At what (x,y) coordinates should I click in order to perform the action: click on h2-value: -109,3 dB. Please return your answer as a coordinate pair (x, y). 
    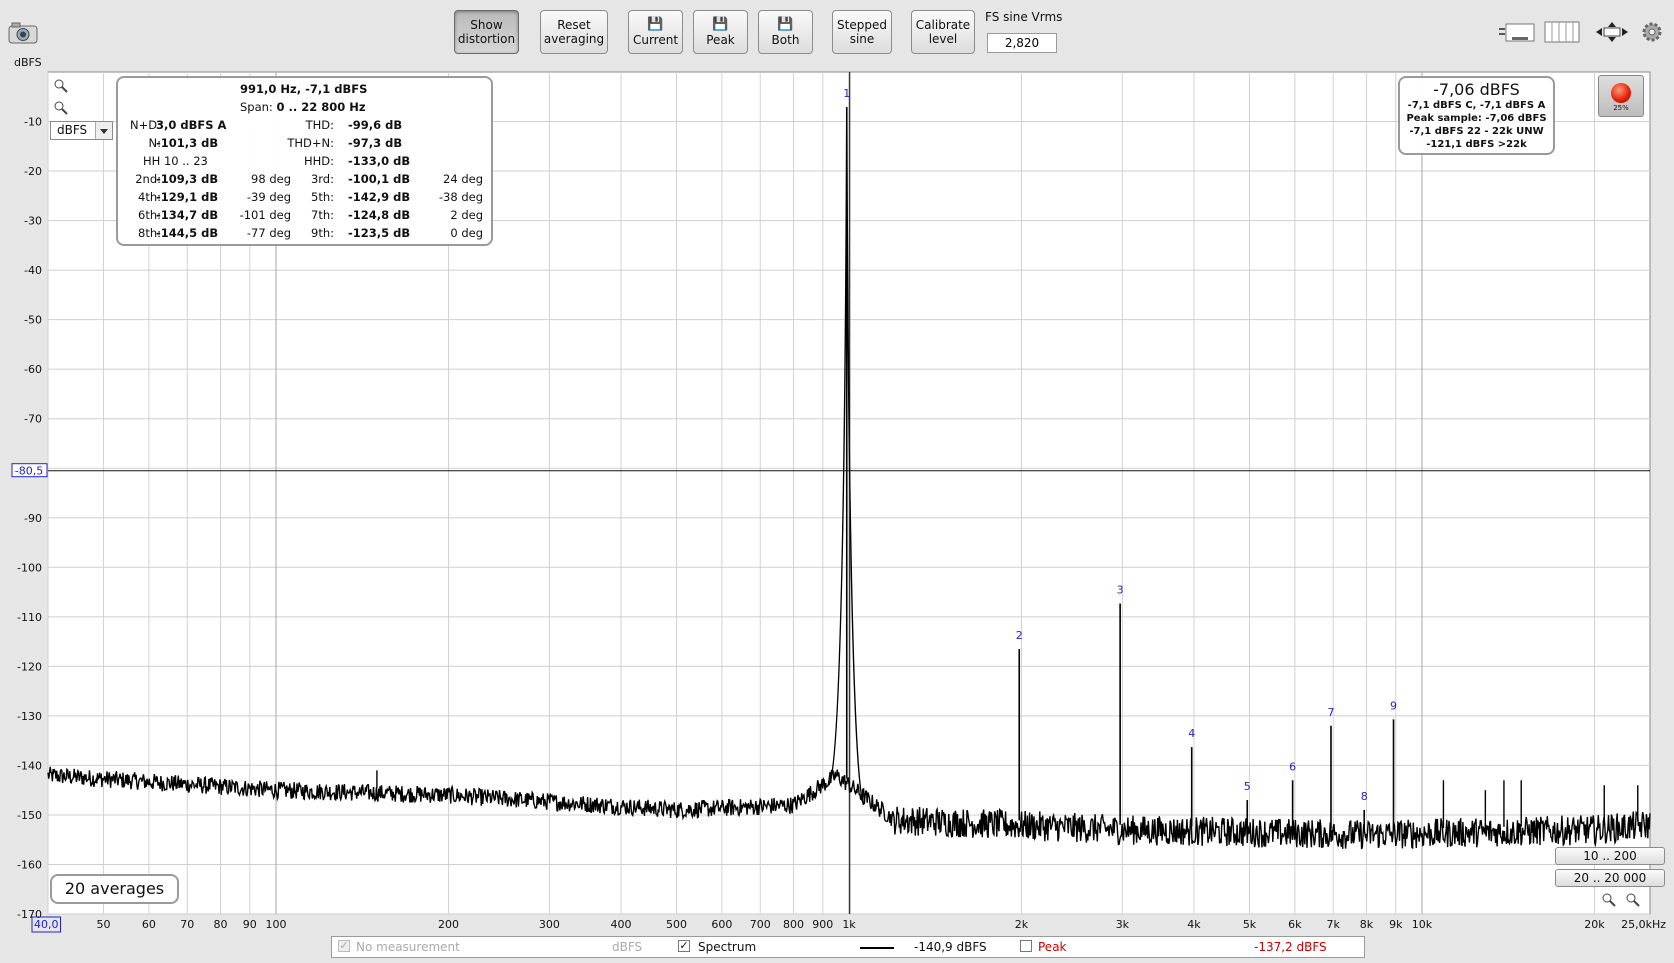
    Looking at the image, I should click on (187, 179).